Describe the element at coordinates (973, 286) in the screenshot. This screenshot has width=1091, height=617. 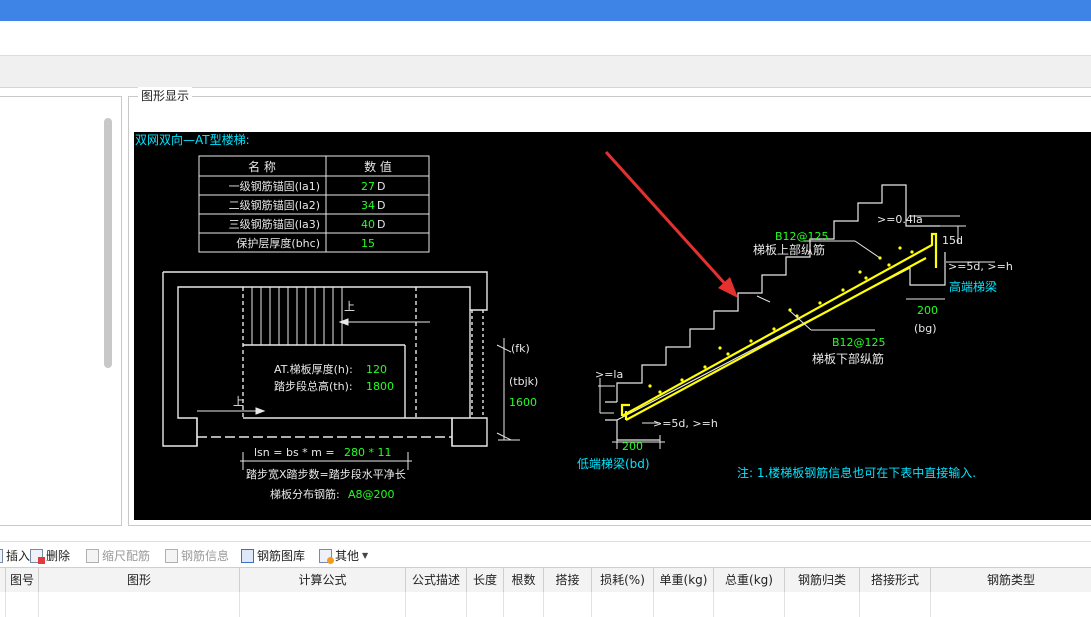
I see `high-end-beam-label: 高端梯梁` at that location.